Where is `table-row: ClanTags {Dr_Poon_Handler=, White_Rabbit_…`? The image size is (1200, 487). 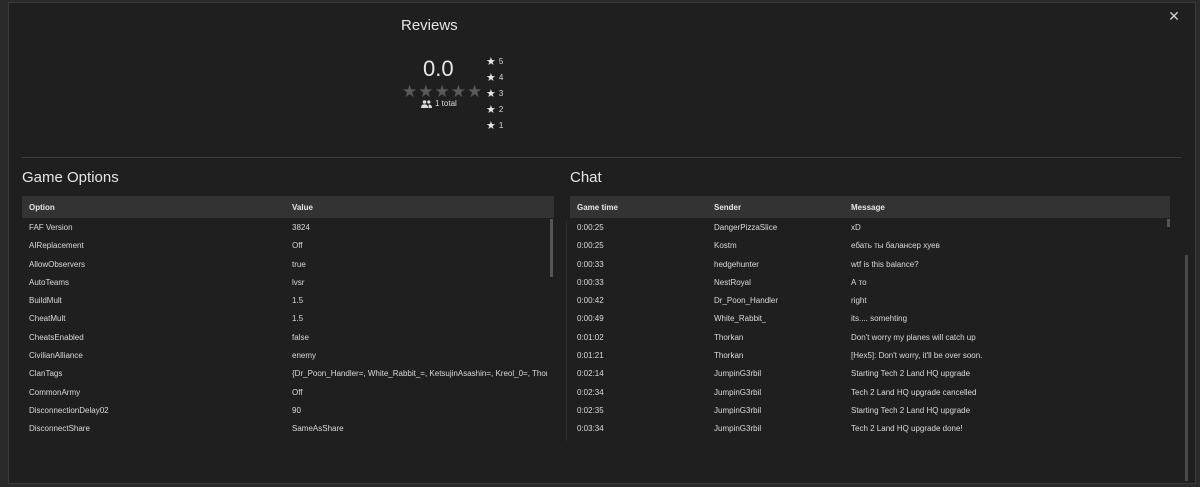 table-row: ClanTags {Dr_Poon_Handler=, White_Rabbit_… is located at coordinates (288, 373).